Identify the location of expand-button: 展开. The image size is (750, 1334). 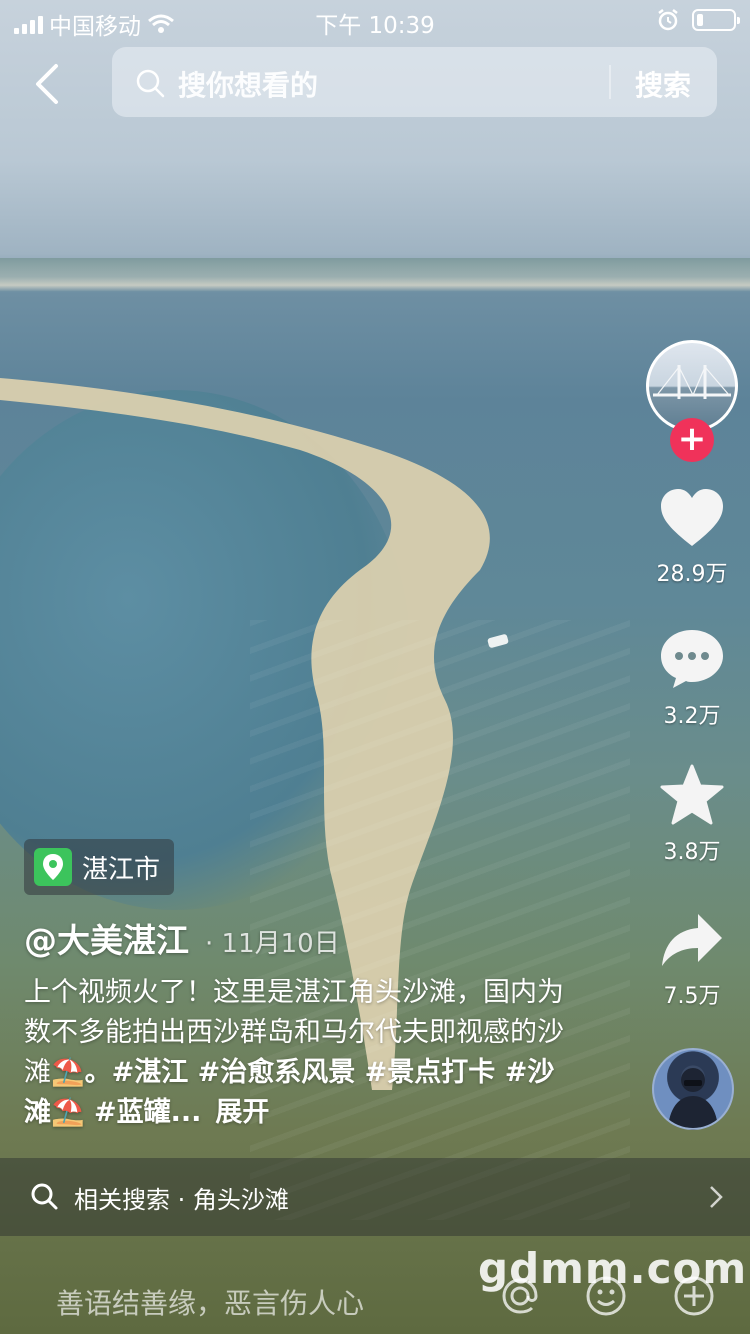
(242, 1112).